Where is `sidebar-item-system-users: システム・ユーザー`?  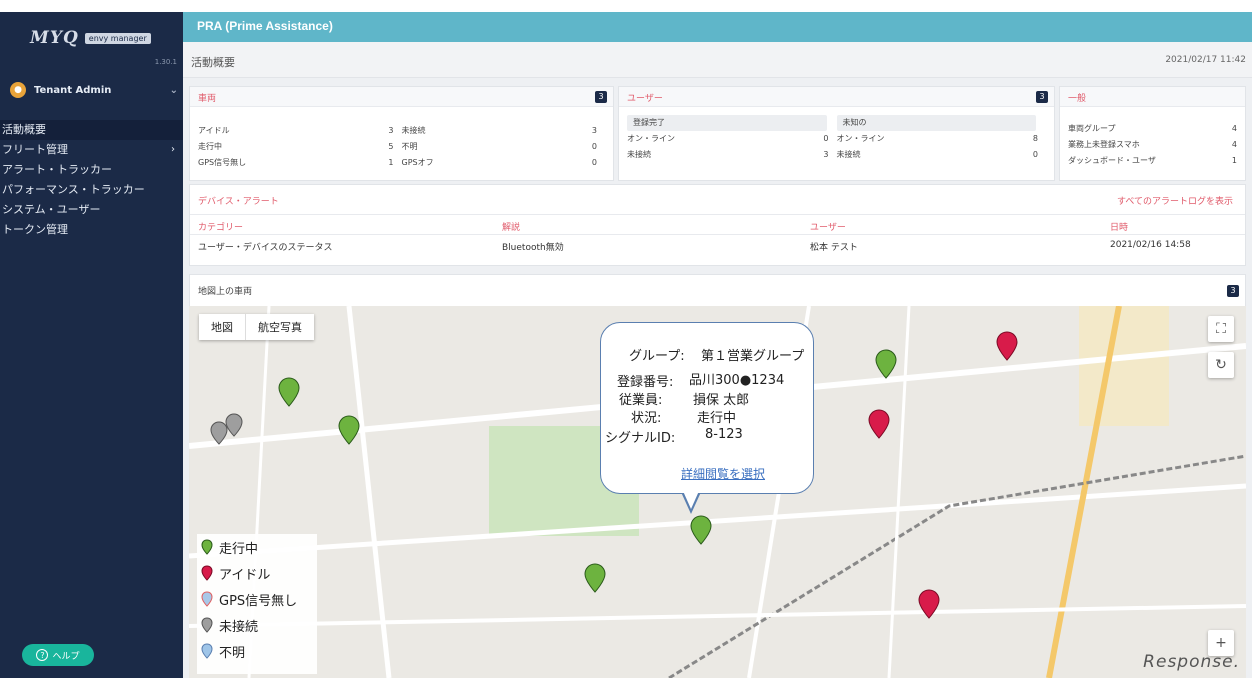
sidebar-item-system-users: システム・ユーザー is located at coordinates (91, 210).